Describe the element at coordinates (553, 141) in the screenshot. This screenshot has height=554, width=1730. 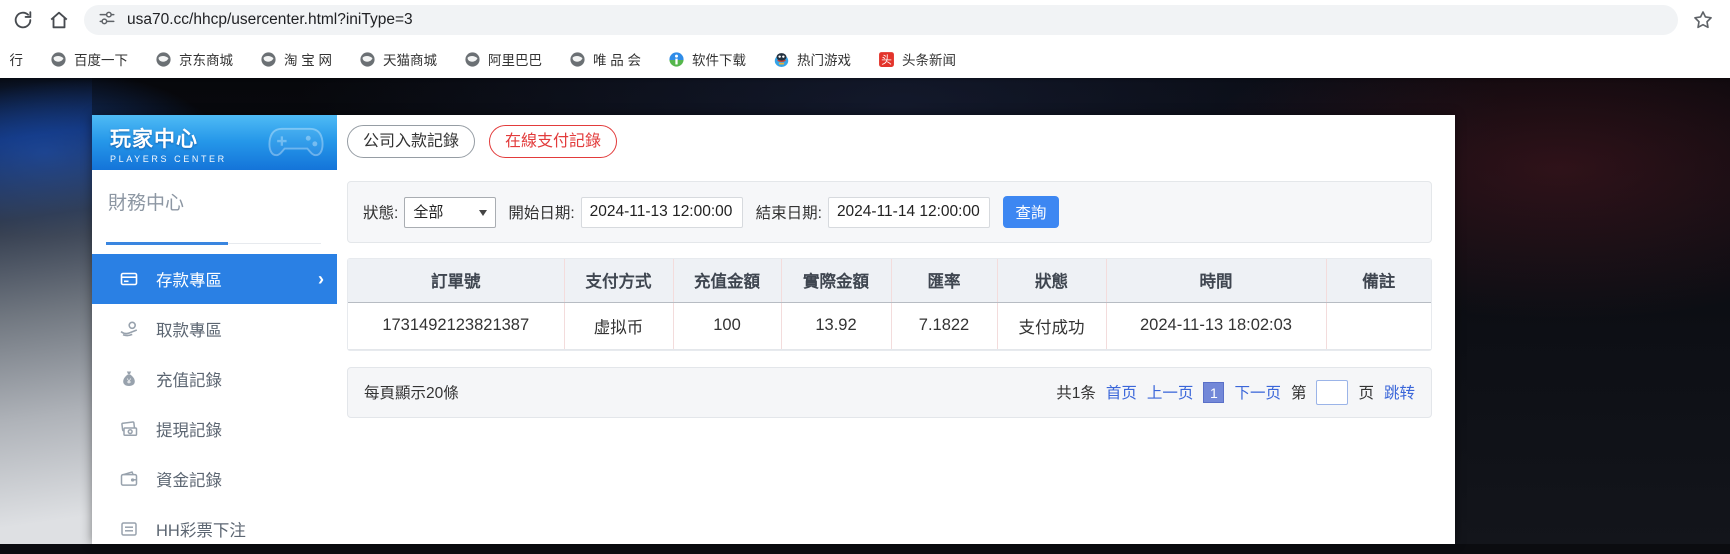
I see `tab-online-payment-records: 在線支付記錄` at that location.